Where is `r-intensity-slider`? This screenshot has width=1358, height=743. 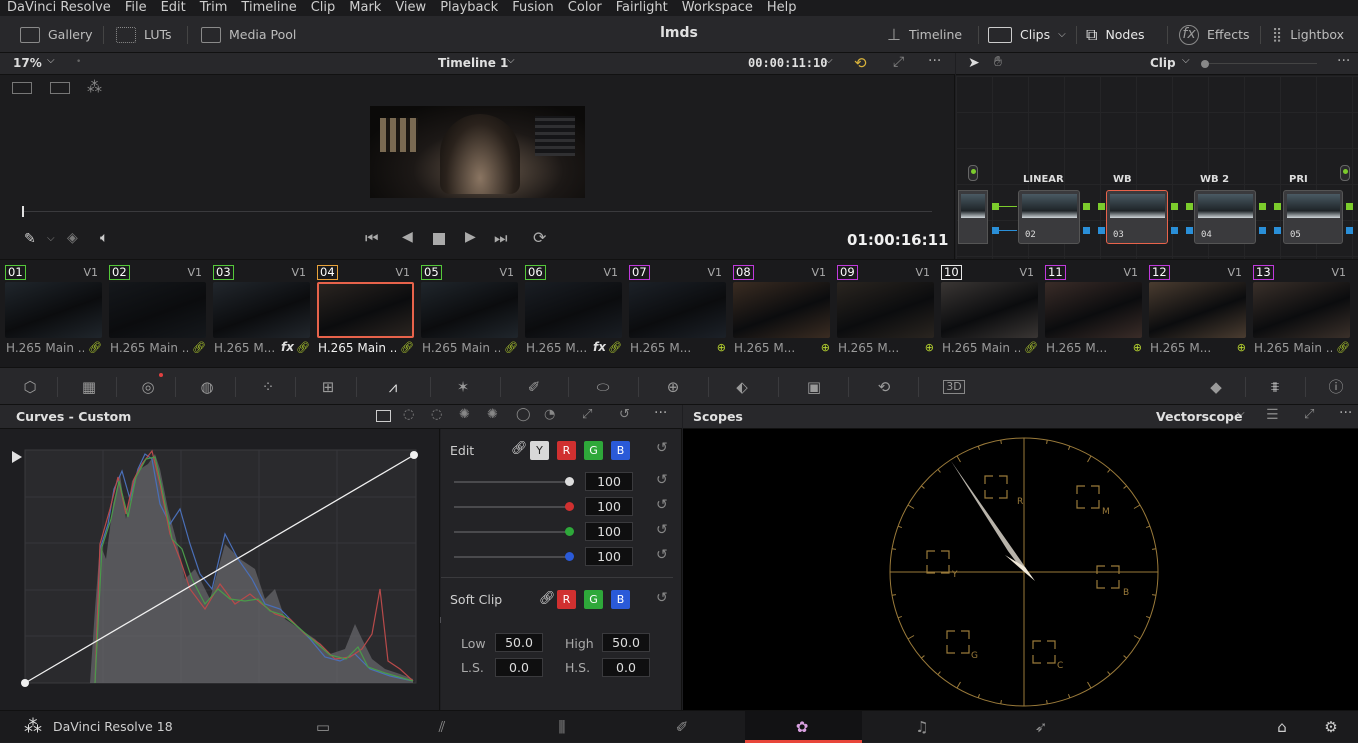
r-intensity-slider is located at coordinates (511, 507).